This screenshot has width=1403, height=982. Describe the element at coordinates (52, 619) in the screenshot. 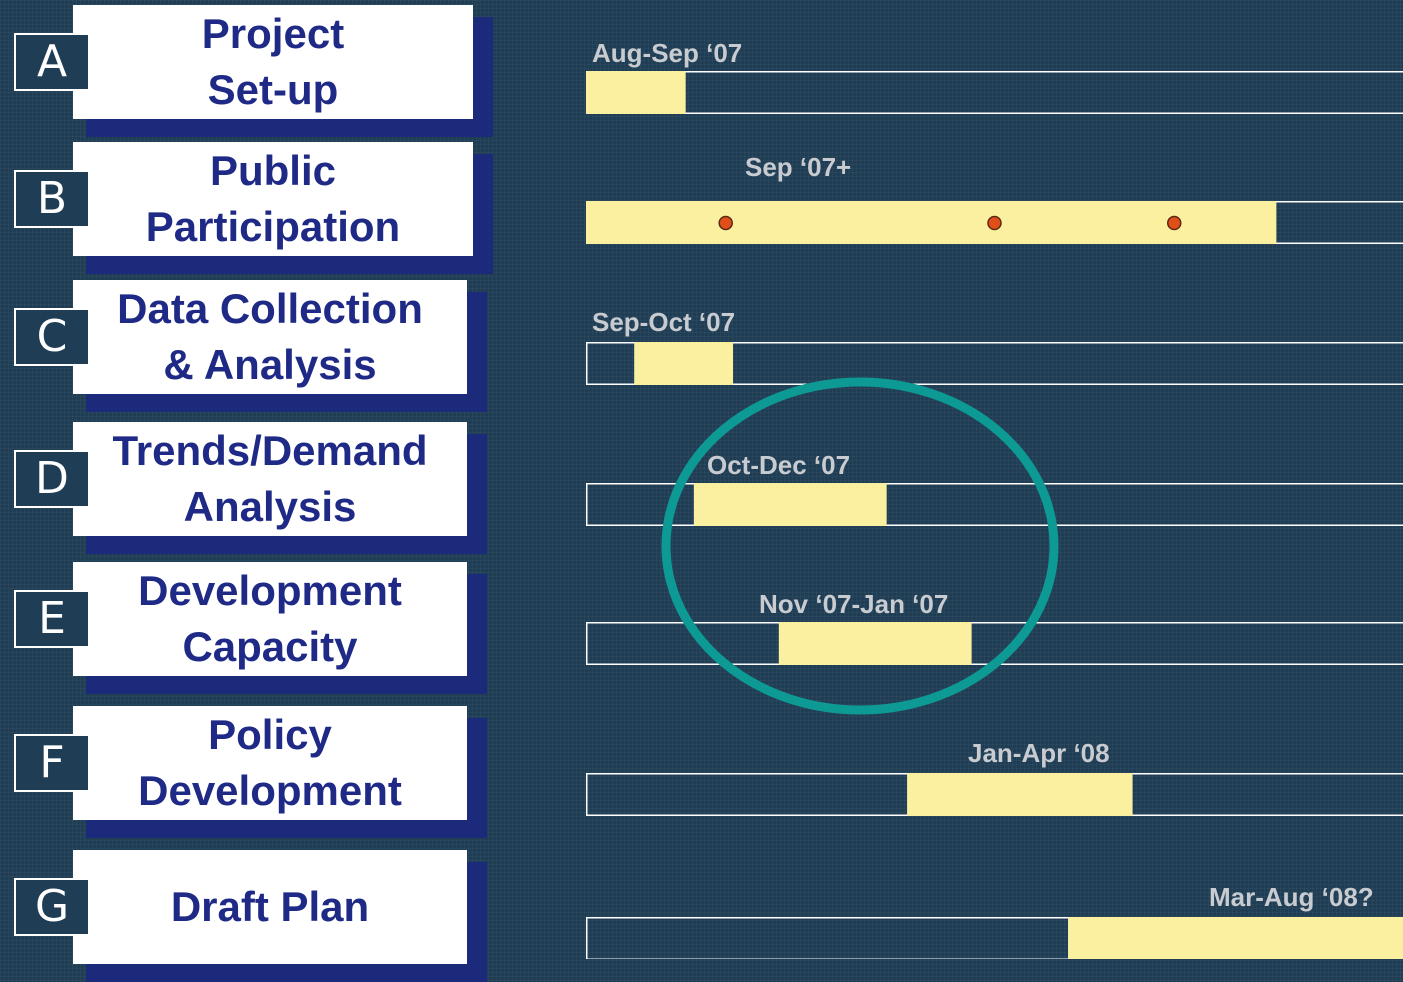

I see `phase-letter: E` at that location.